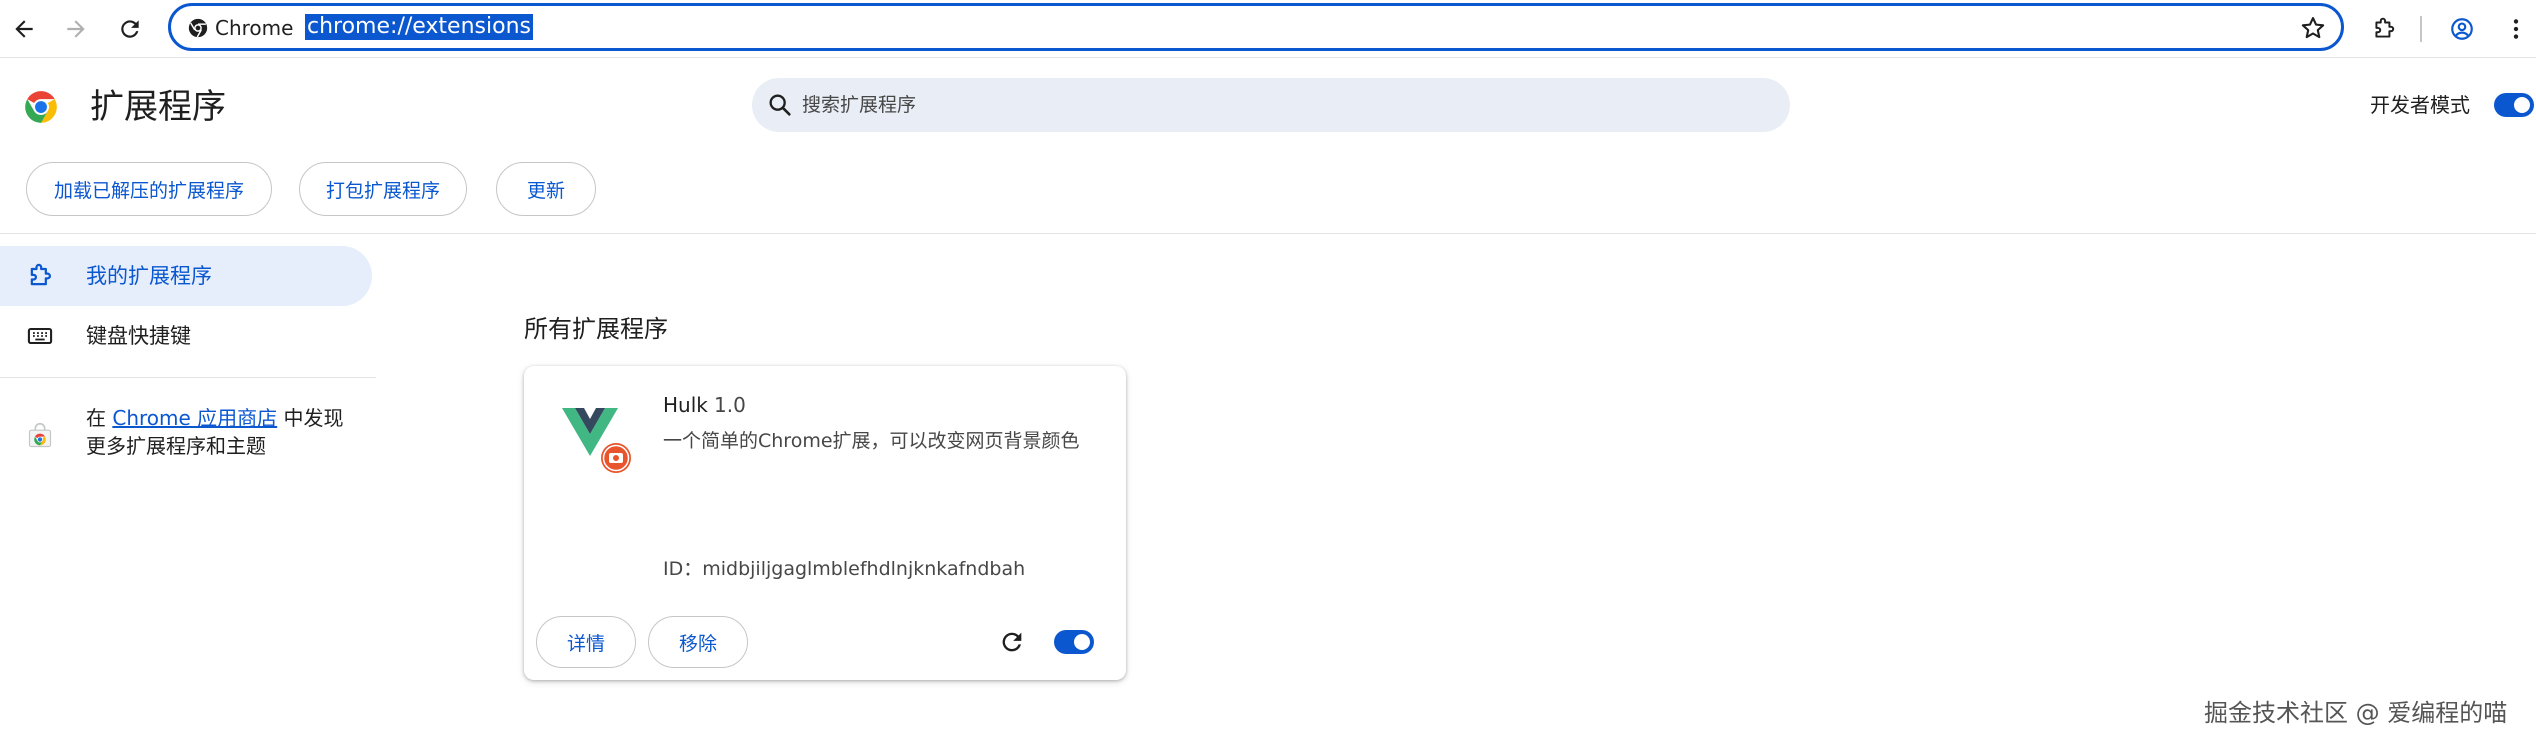 This screenshot has width=2536, height=752. What do you see at coordinates (596, 440) in the screenshot?
I see `vue-logo-icon` at bounding box center [596, 440].